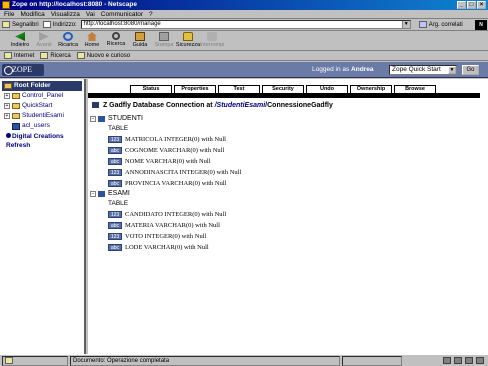 The width and height of the screenshot is (488, 366). I want to click on digital-creations-link: Digital Creations, so click(42, 136).